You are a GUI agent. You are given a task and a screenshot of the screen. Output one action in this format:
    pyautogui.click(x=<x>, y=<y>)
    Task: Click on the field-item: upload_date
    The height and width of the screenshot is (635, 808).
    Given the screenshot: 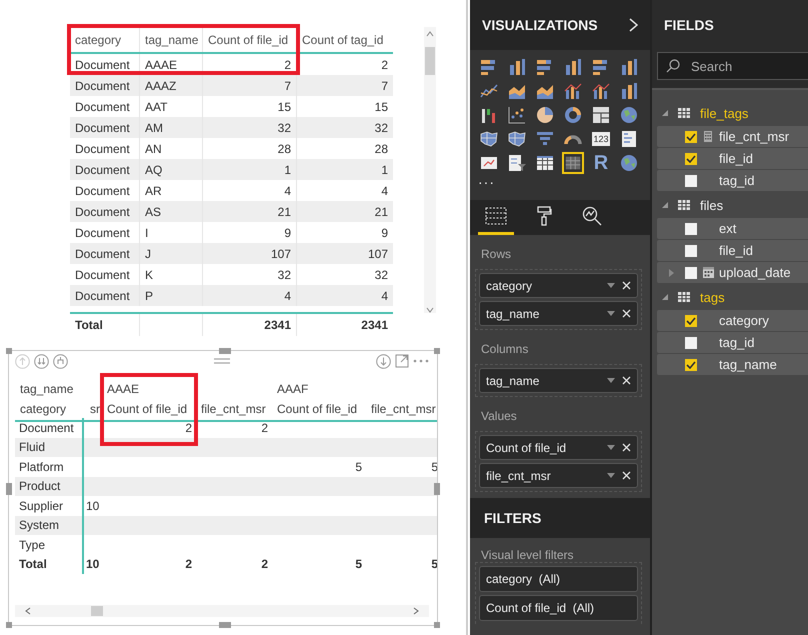 What is the action you would take?
    pyautogui.click(x=732, y=272)
    